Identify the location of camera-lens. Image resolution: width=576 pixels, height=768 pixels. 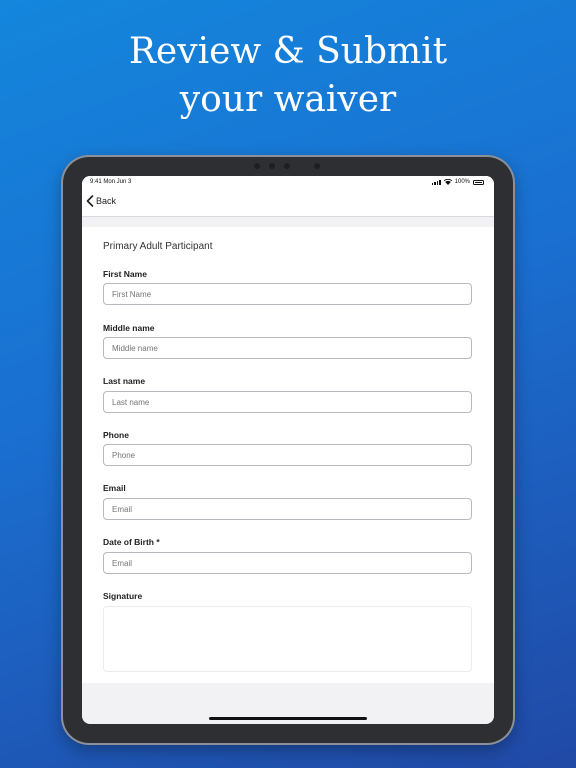
(287, 166).